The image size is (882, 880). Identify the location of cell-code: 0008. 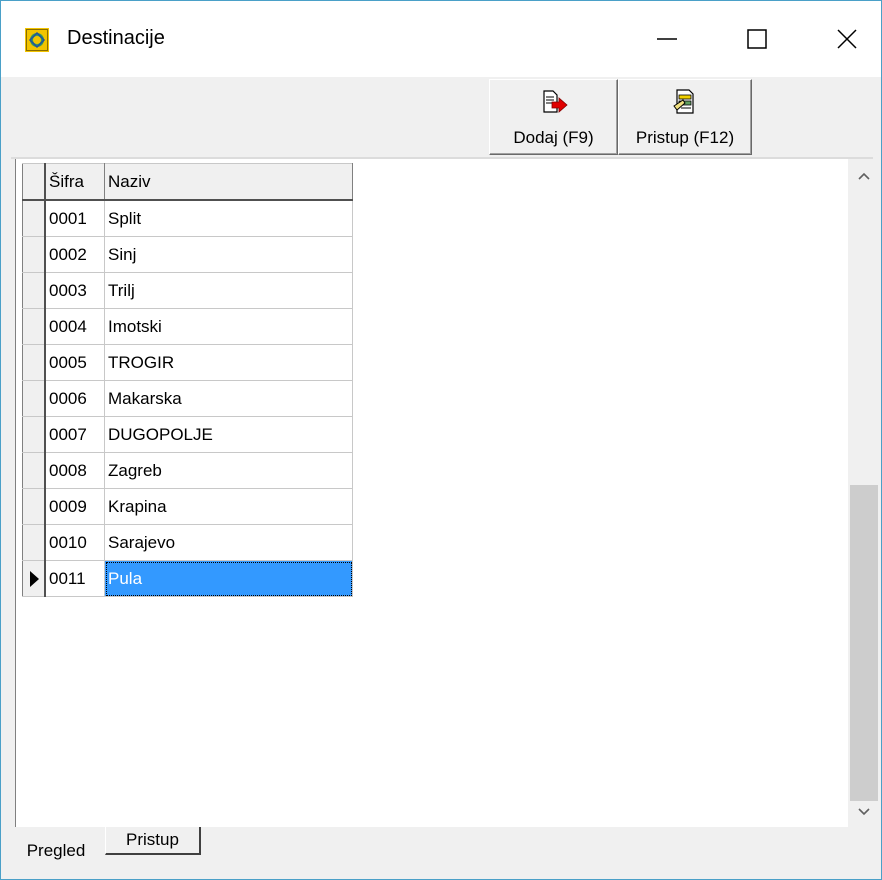
(74, 470).